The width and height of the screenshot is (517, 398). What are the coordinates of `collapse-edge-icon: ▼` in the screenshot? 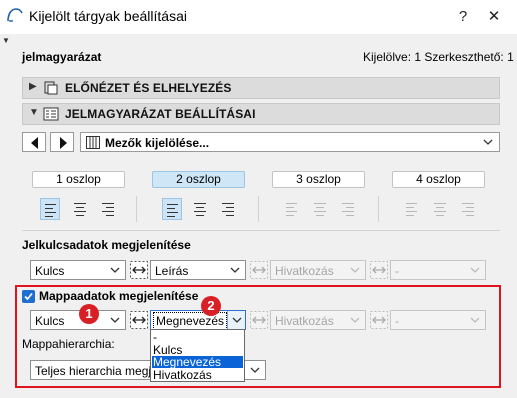 It's located at (6, 40).